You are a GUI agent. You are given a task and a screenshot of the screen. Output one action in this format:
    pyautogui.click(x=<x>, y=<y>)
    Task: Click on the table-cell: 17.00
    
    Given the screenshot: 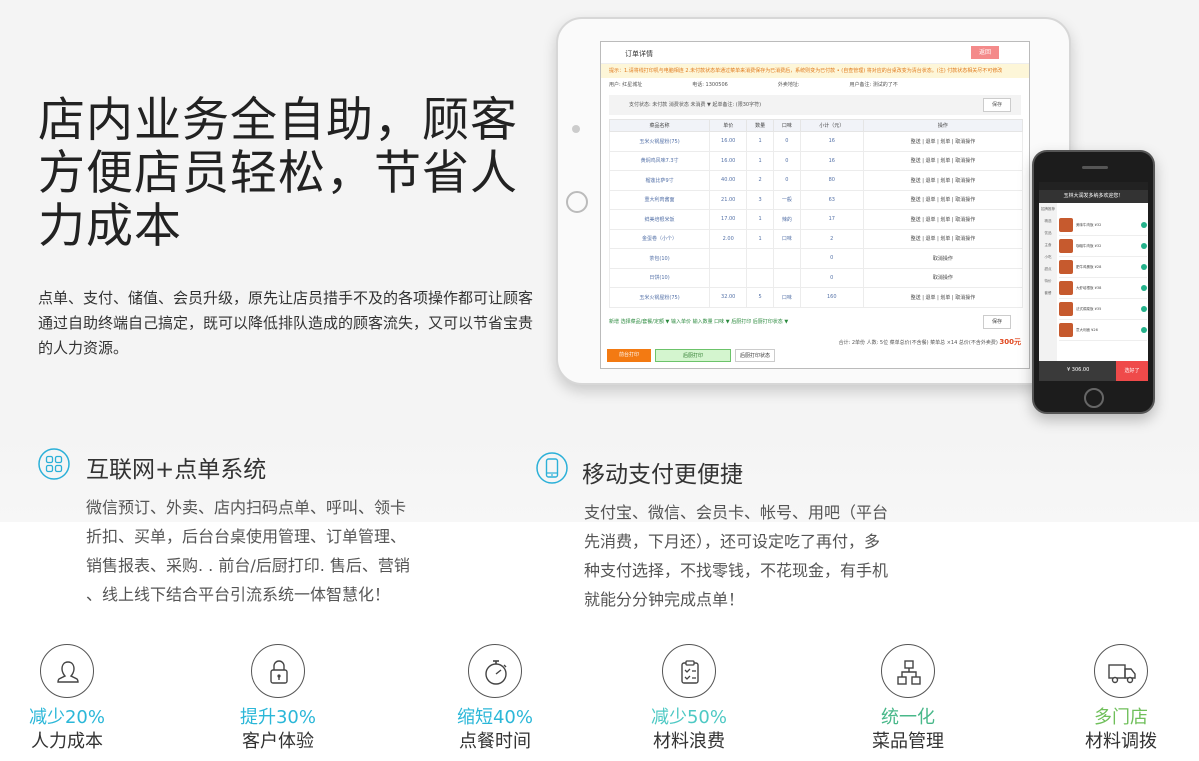 What is the action you would take?
    pyautogui.click(x=728, y=219)
    